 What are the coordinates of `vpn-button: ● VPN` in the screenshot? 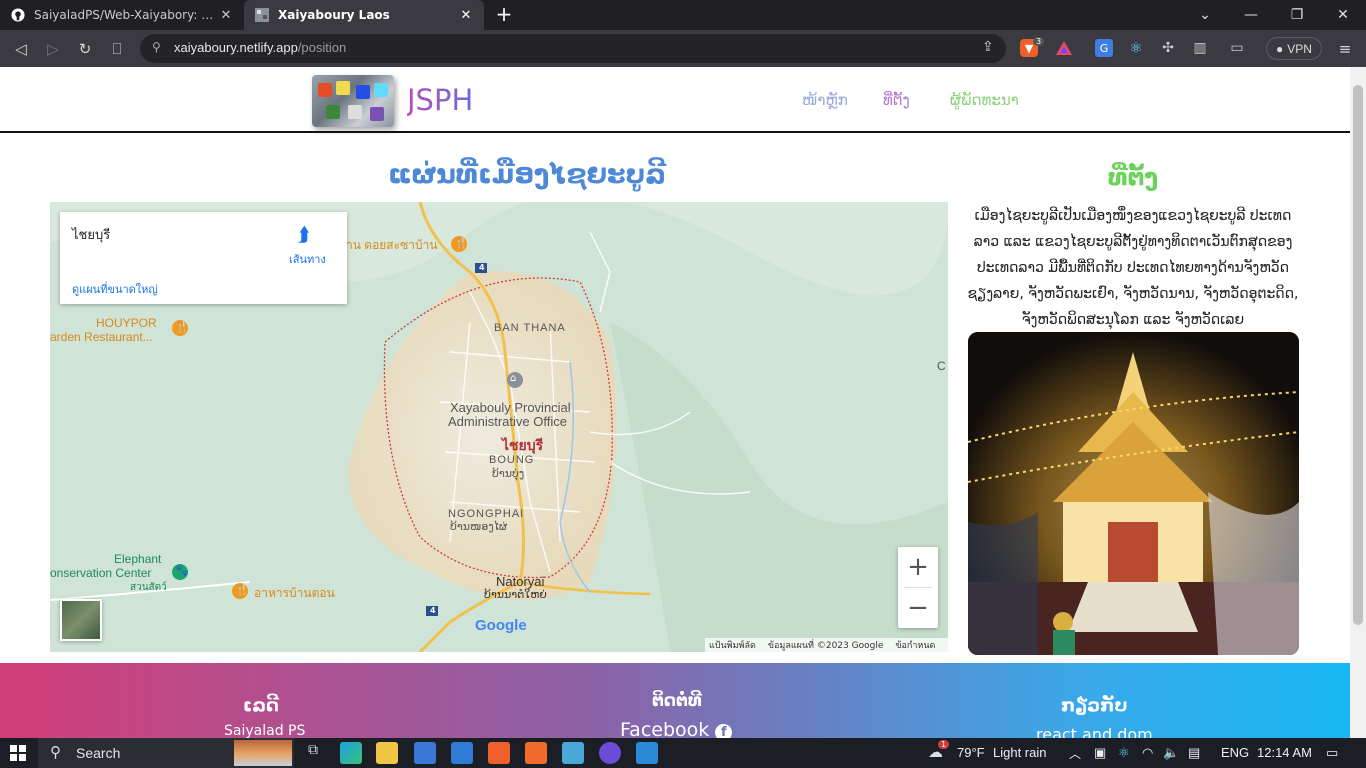 It's located at (1294, 48).